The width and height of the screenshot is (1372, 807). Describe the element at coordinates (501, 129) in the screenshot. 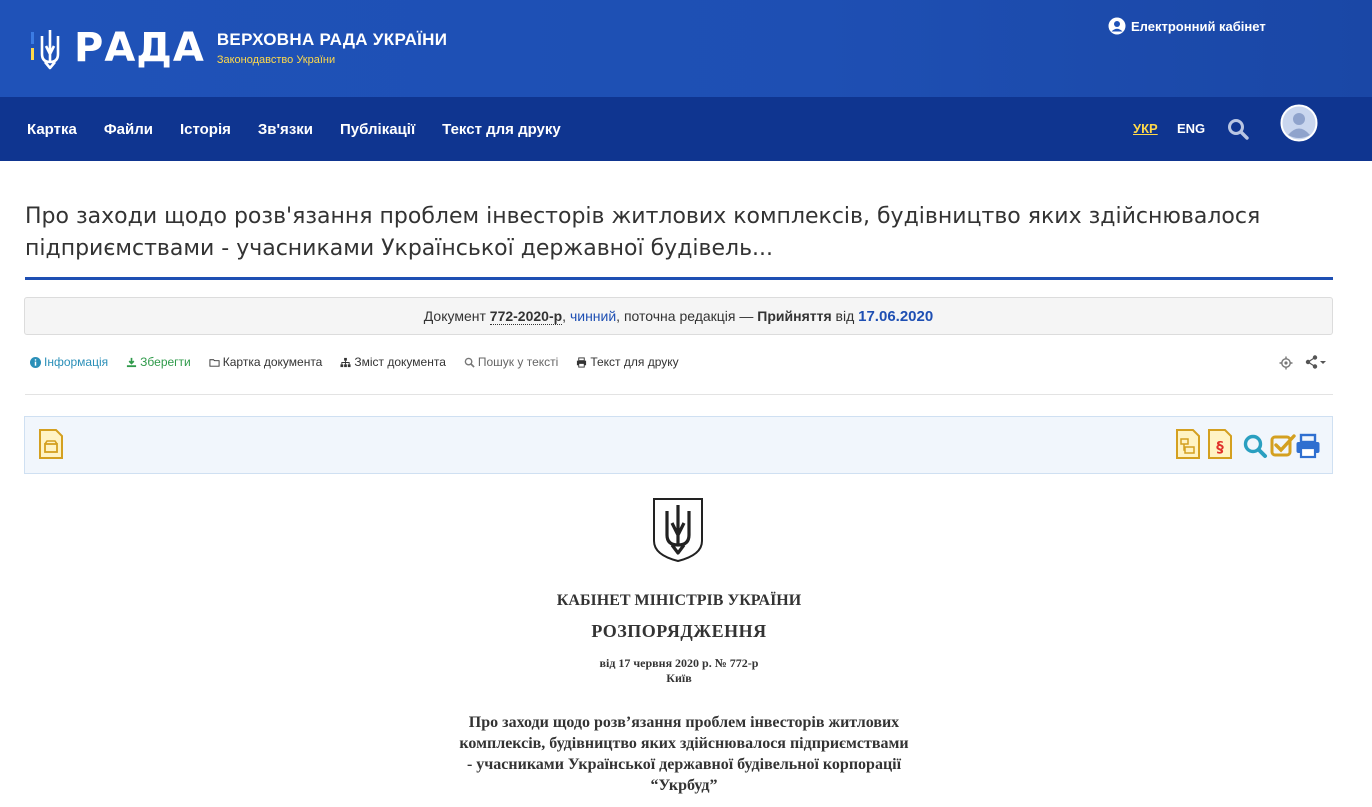

I see `nav-item-print-text: Текст для друку` at that location.